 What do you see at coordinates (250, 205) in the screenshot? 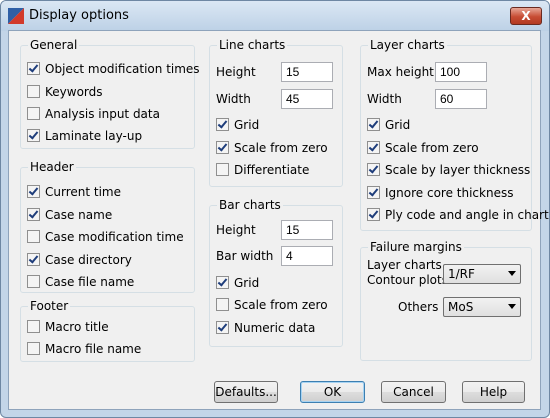
I see `bar-charts-group-title: Bar charts` at bounding box center [250, 205].